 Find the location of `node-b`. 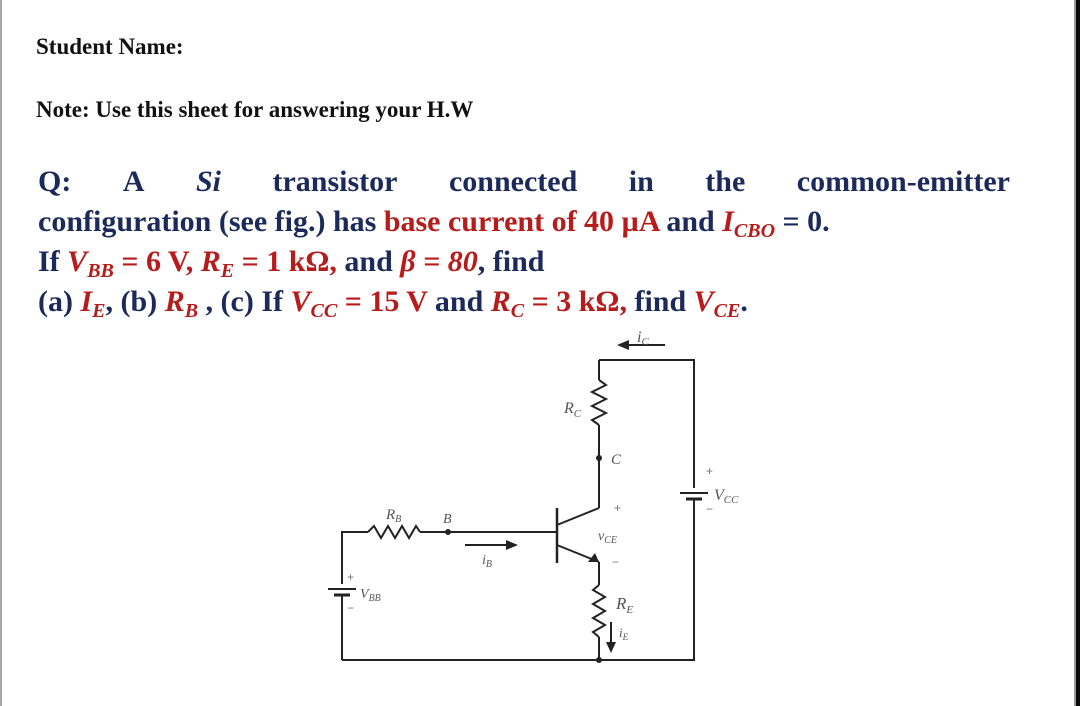

node-b is located at coordinates (448, 532).